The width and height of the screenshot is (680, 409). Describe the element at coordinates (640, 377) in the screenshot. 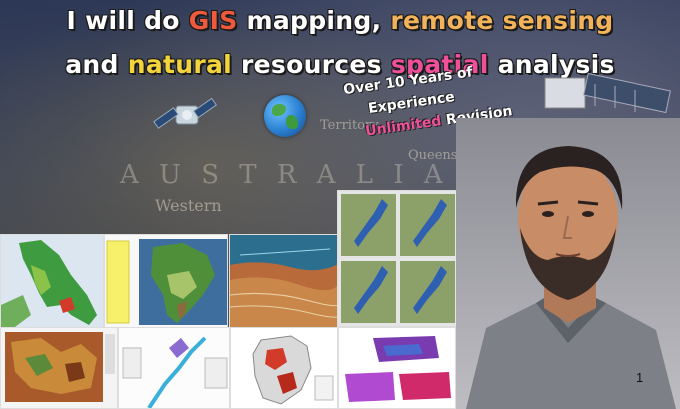

I see `page-number: 1` at that location.